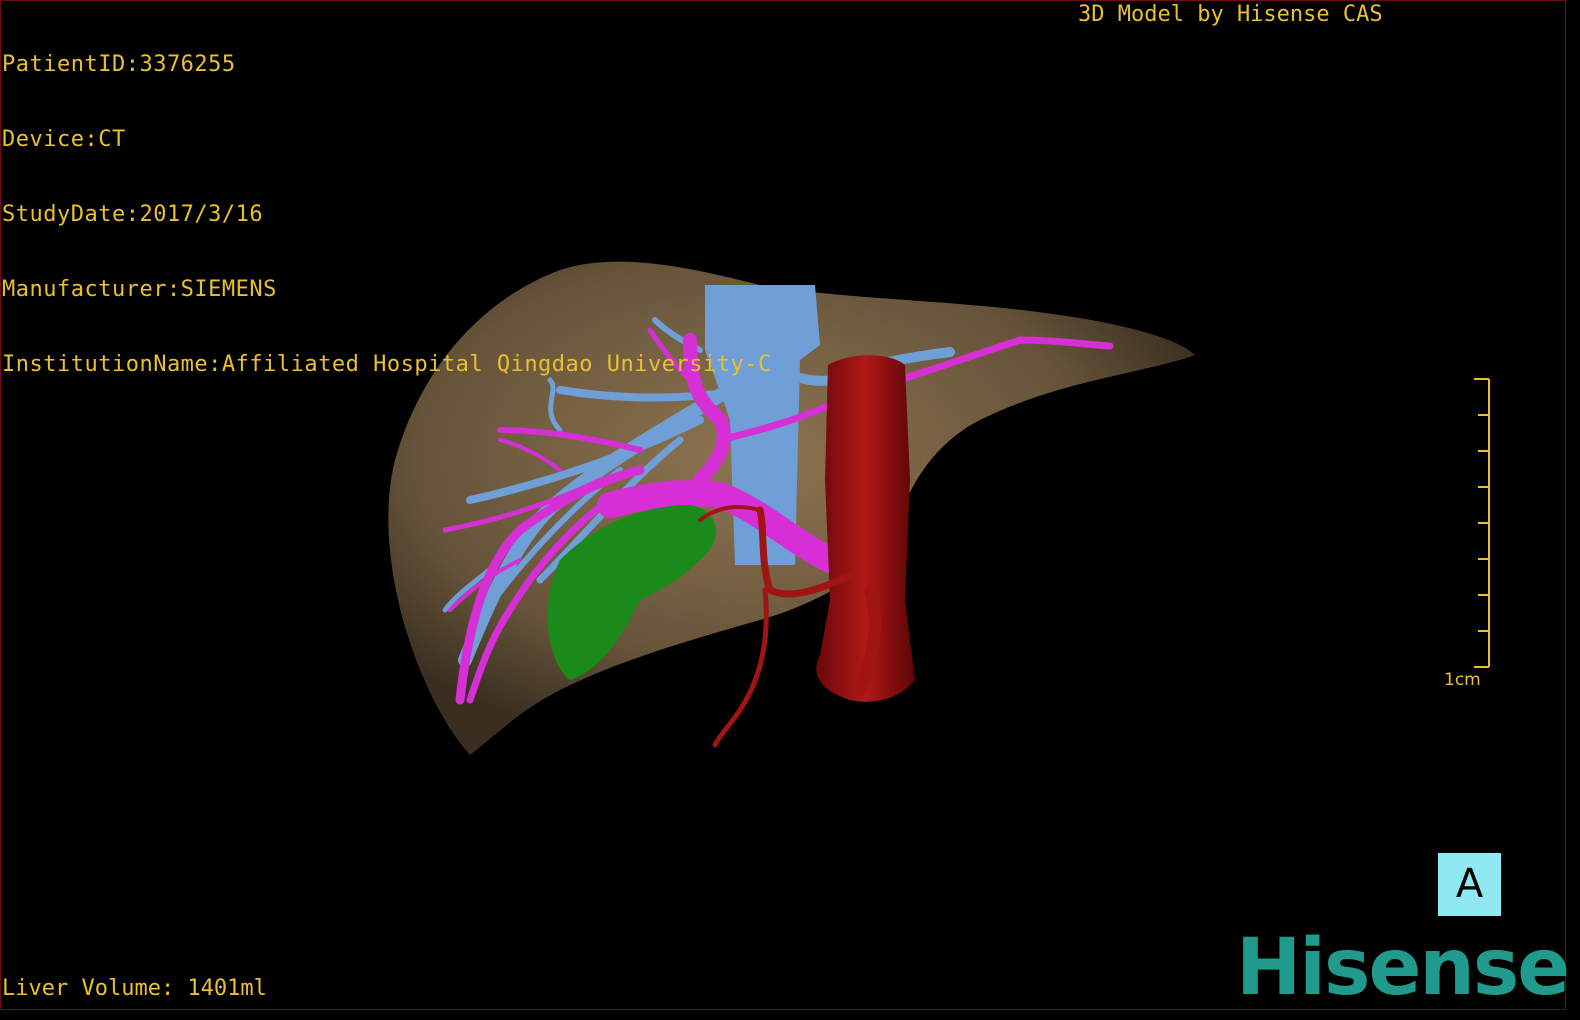 This screenshot has width=1580, height=1020. What do you see at coordinates (134, 988) in the screenshot?
I see `liver-volume: Liver Volume: 1401ml` at bounding box center [134, 988].